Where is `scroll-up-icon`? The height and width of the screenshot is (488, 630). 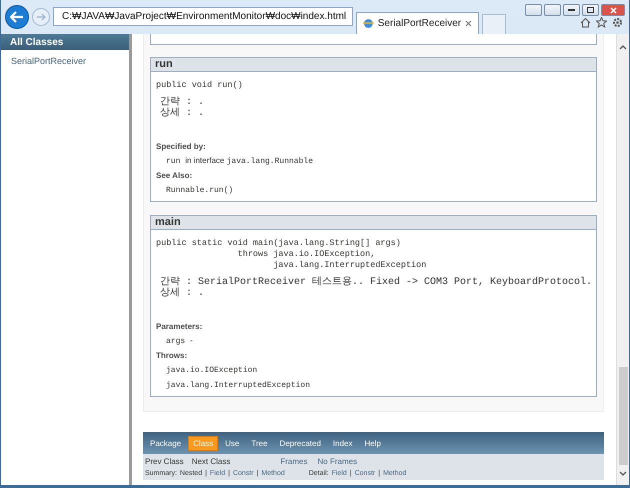 scroll-up-icon is located at coordinates (623, 47).